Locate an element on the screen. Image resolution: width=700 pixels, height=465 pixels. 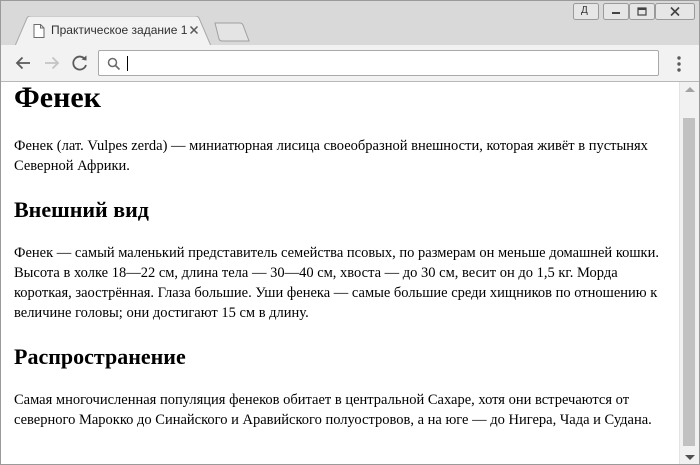
close-tab-icon is located at coordinates (194, 30).